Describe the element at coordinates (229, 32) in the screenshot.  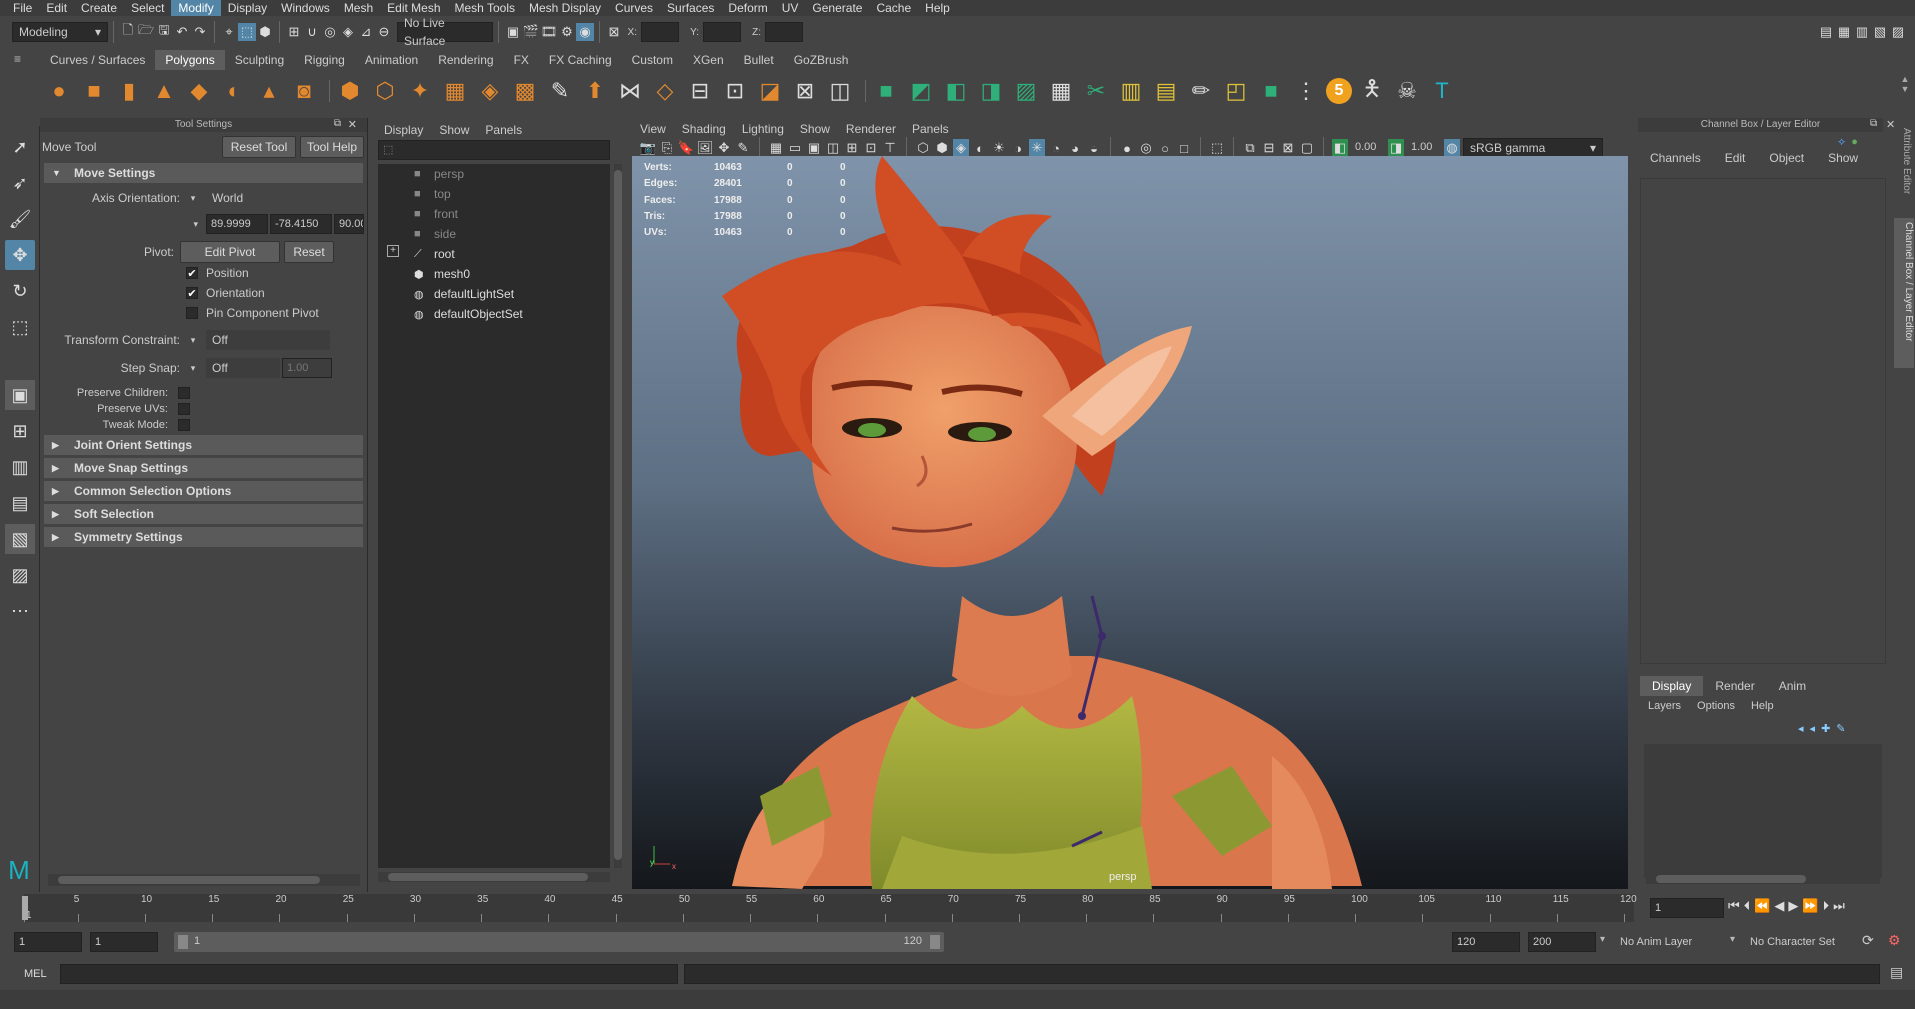
I see `select-hierarchy-icon: ⌖` at that location.